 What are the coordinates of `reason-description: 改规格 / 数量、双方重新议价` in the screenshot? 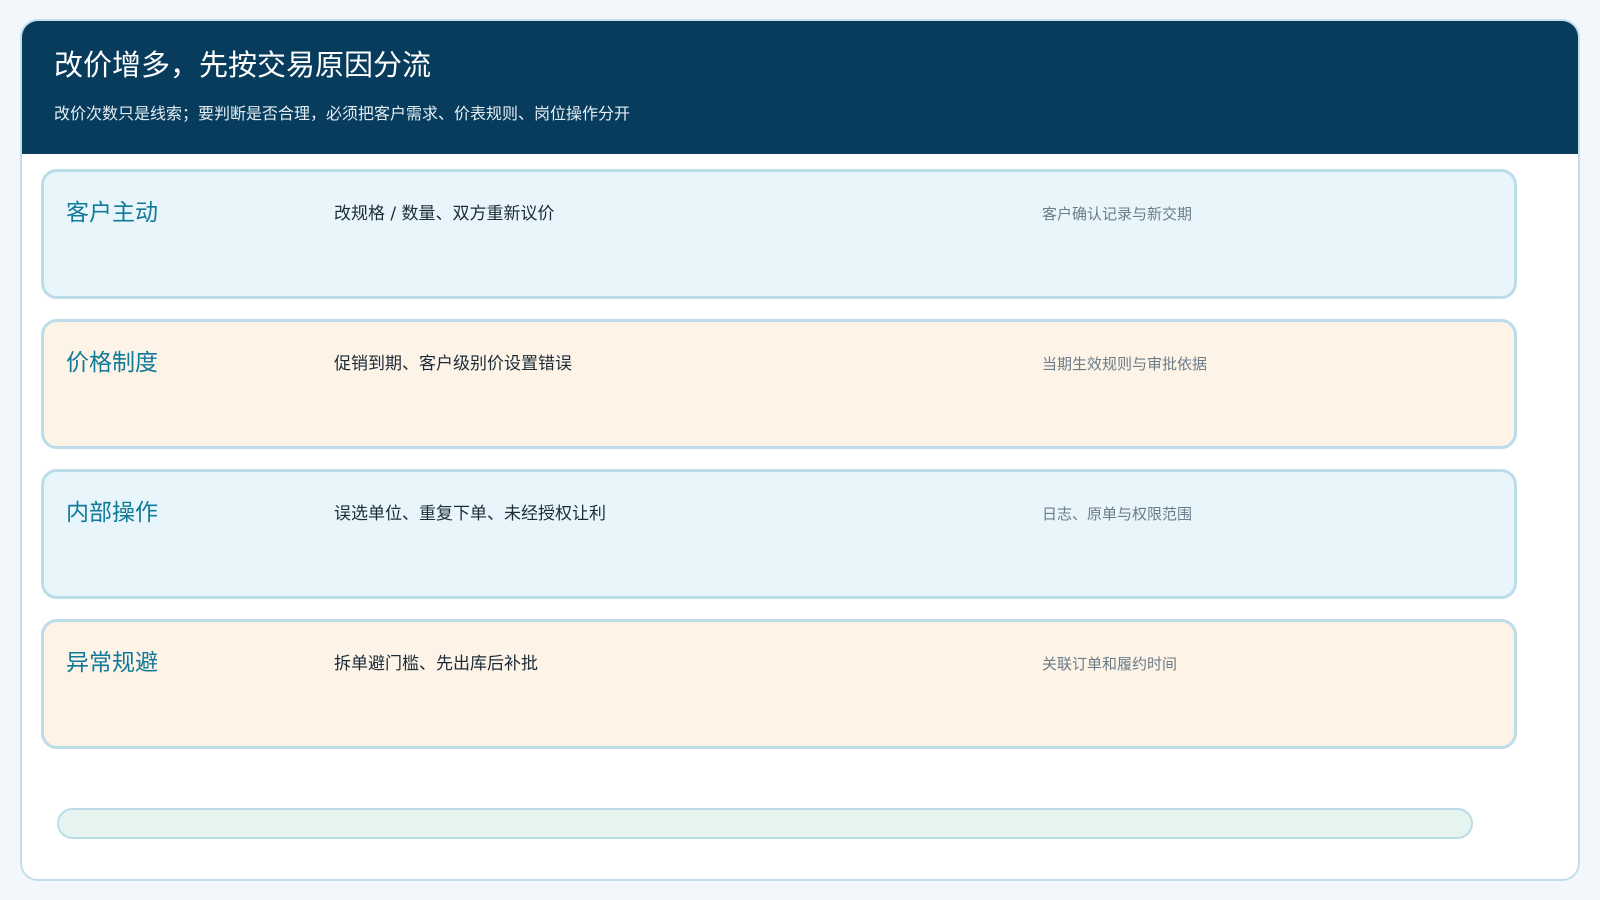 It's located at (444, 214).